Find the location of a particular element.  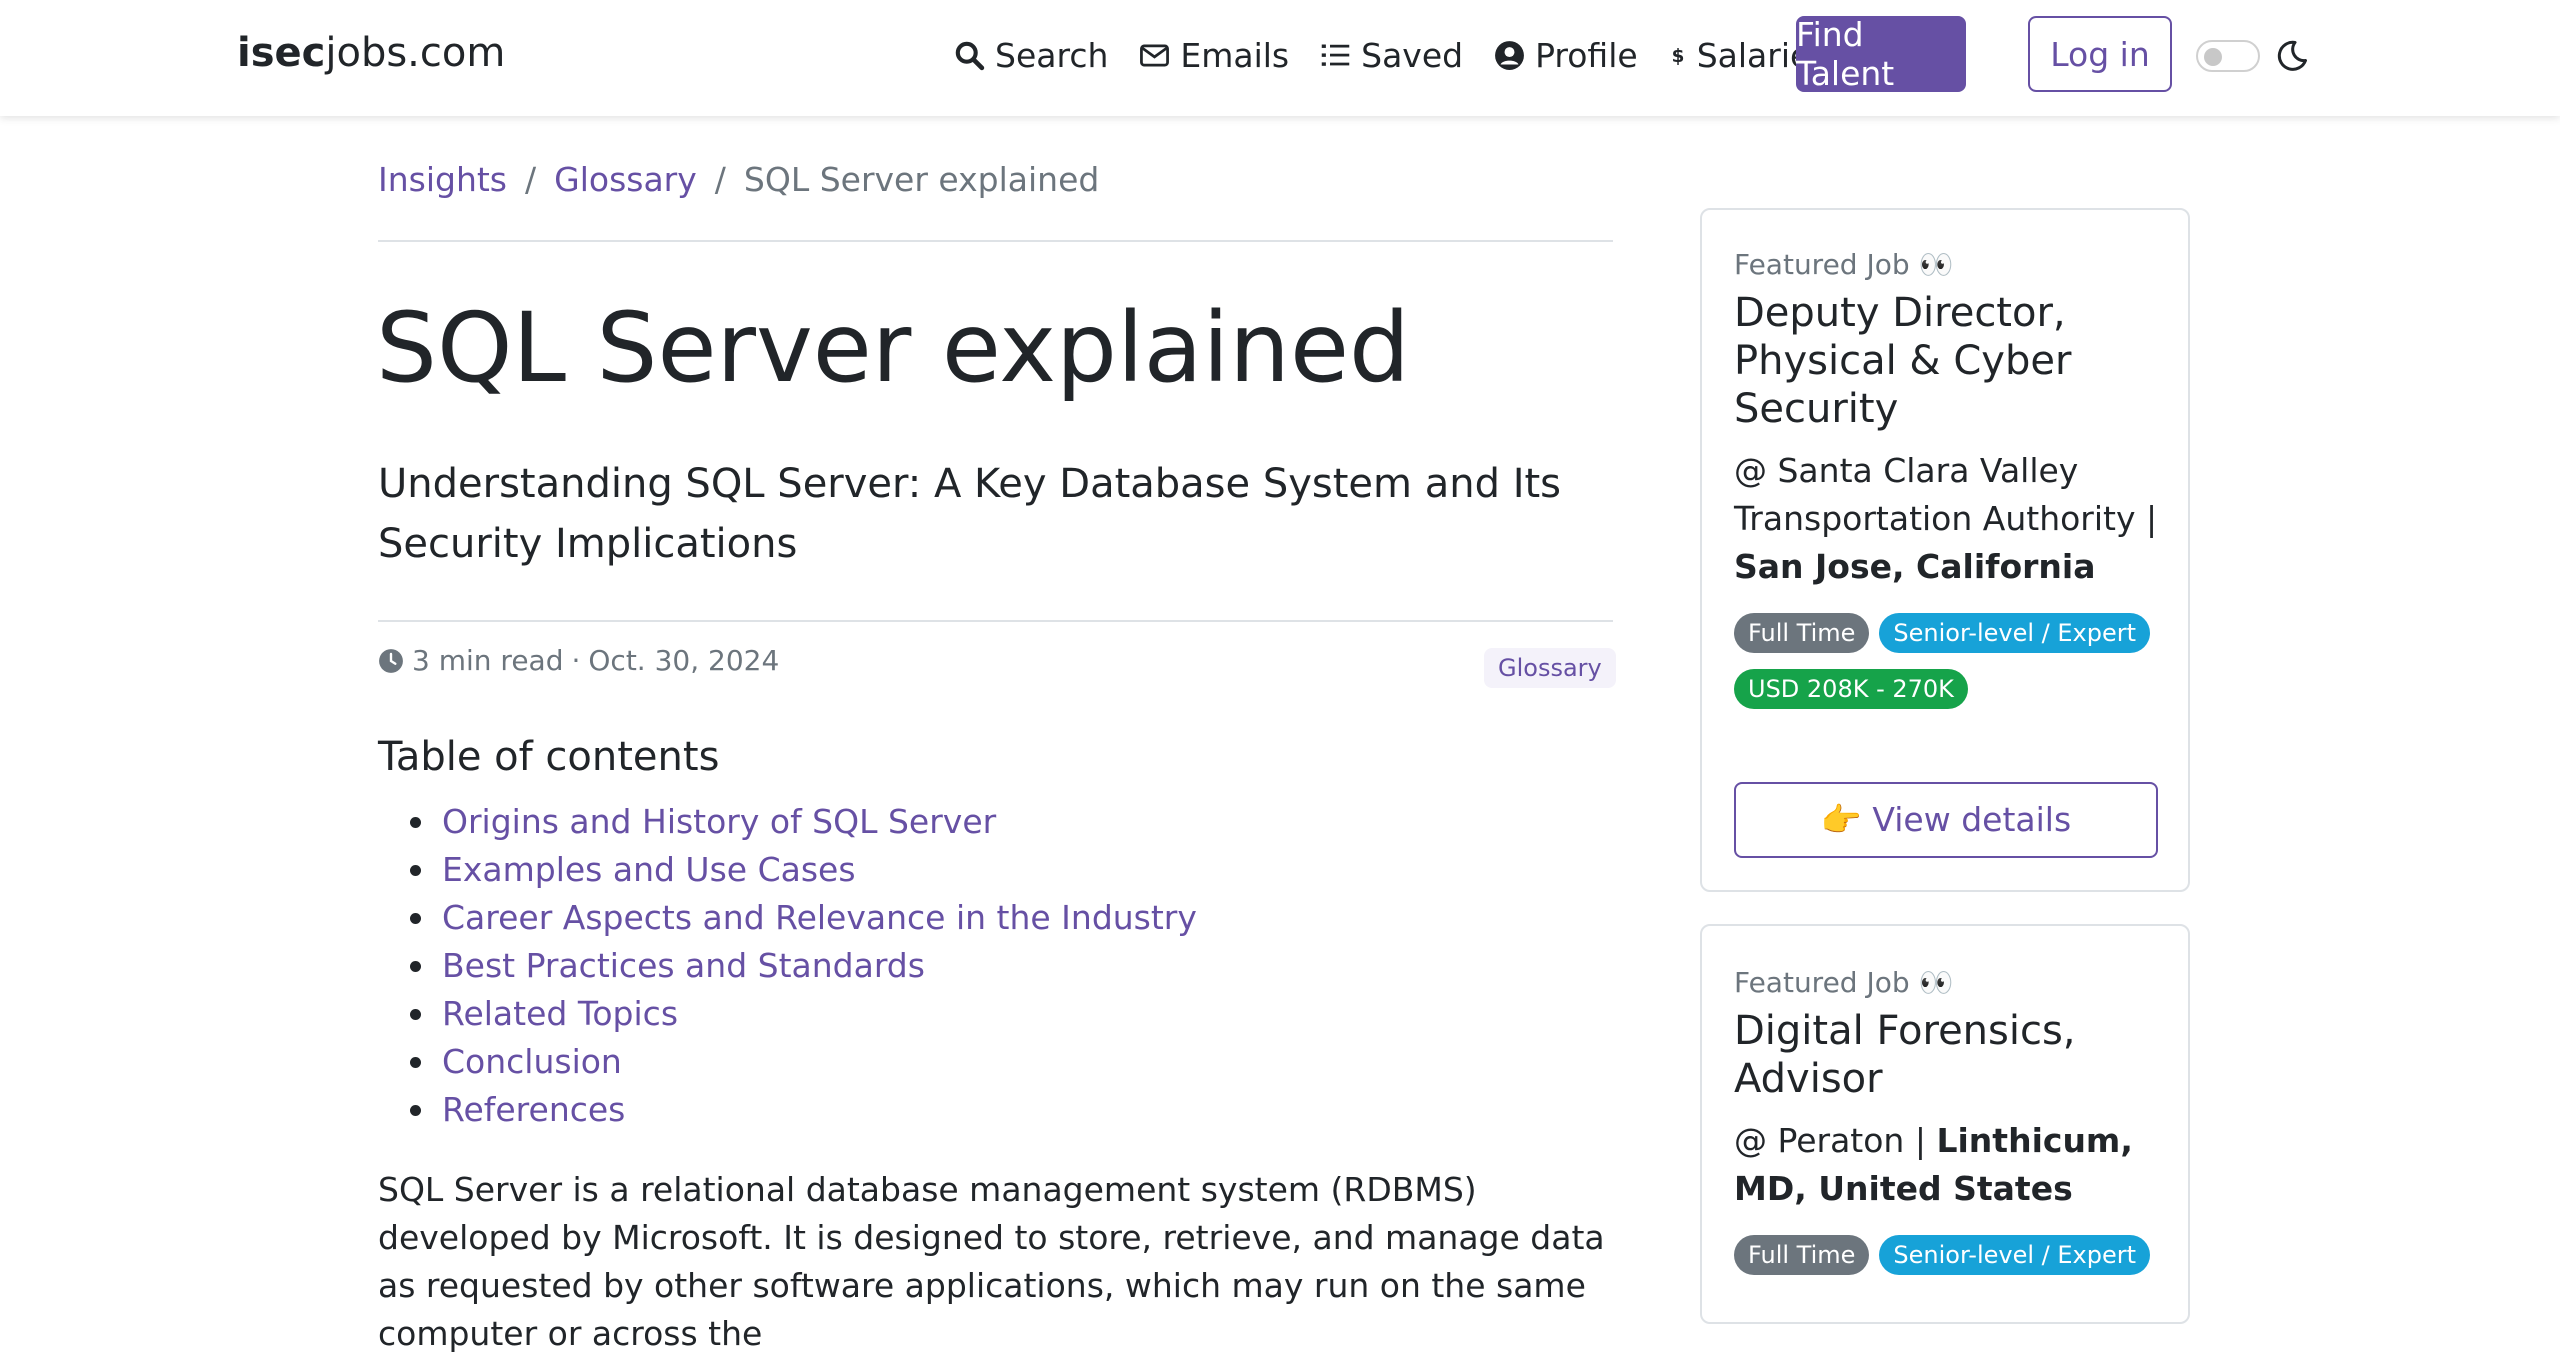

toc-link: Origins and History of SQL Server is located at coordinates (787, 822).